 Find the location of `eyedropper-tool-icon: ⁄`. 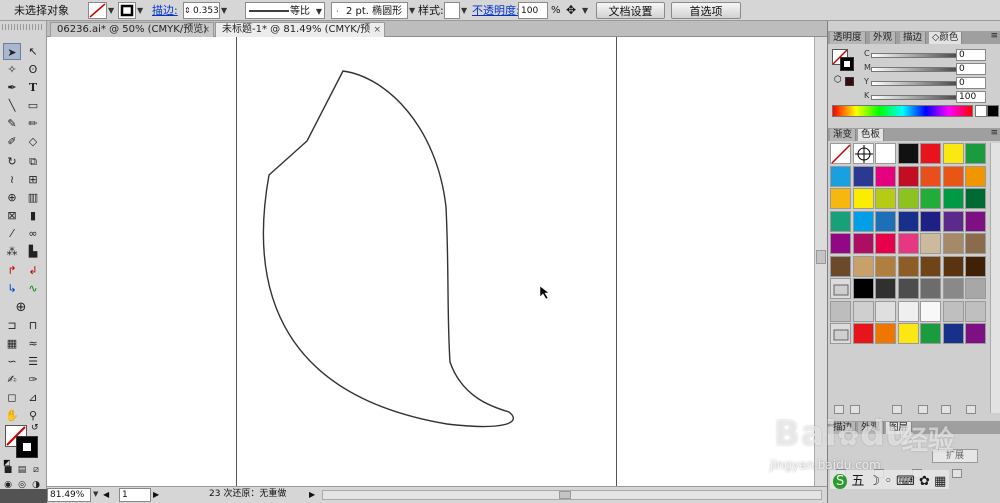

eyedropper-tool-icon: ⁄ is located at coordinates (12, 233).